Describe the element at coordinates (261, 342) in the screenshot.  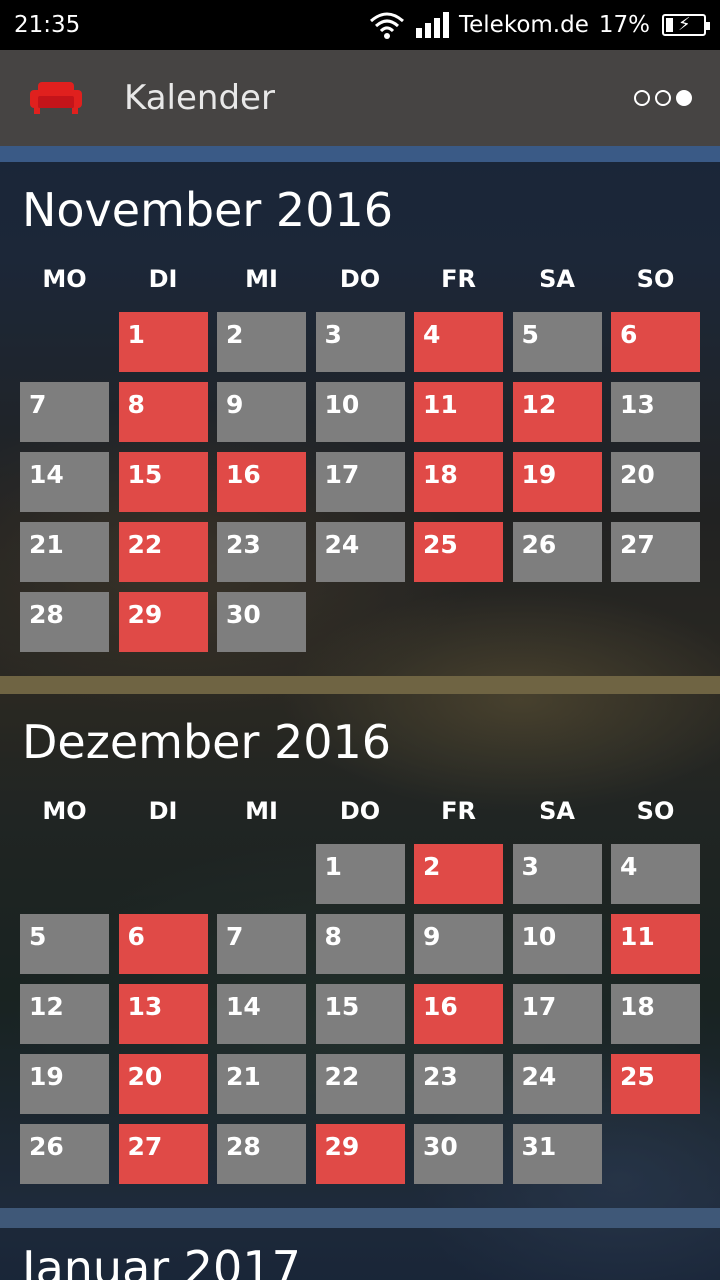
I see `day-cell: 2` at that location.